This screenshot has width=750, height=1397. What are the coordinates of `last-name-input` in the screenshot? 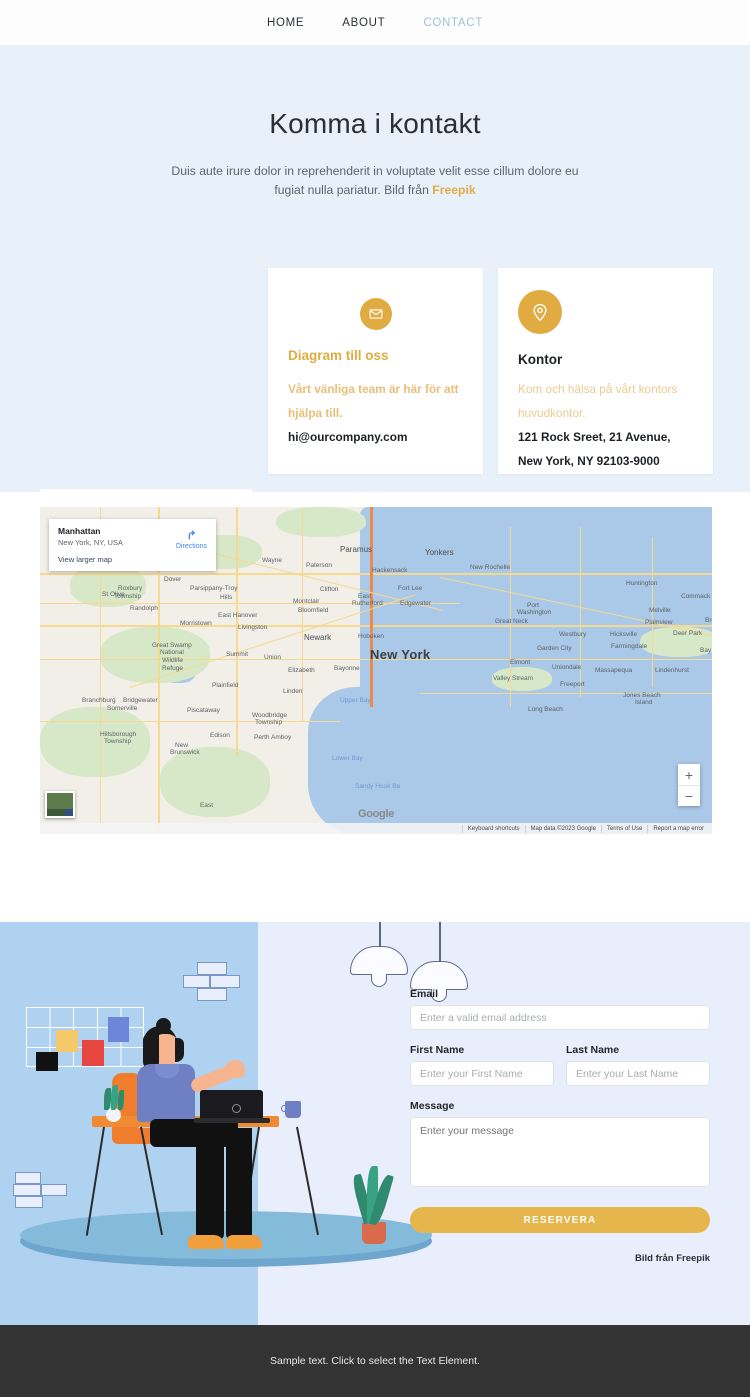 It's located at (638, 1073).